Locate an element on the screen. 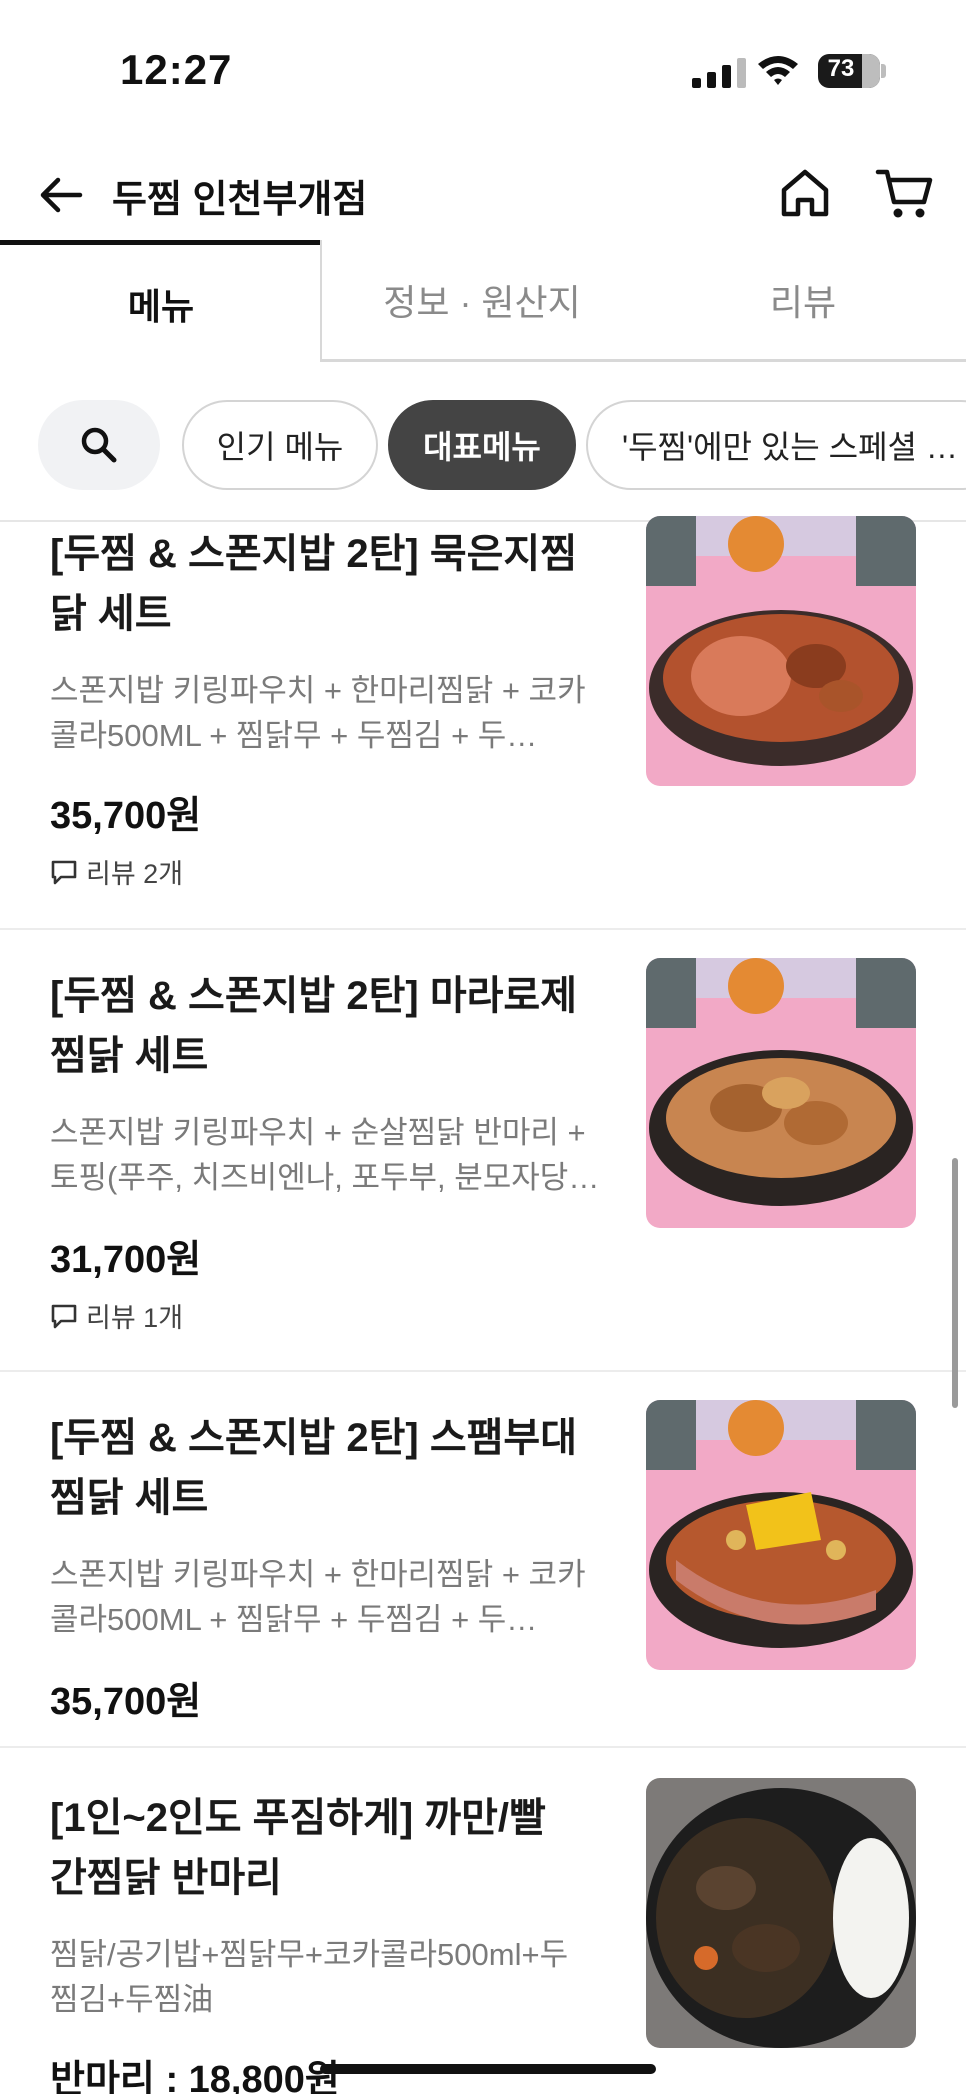  search-icon is located at coordinates (99, 445).